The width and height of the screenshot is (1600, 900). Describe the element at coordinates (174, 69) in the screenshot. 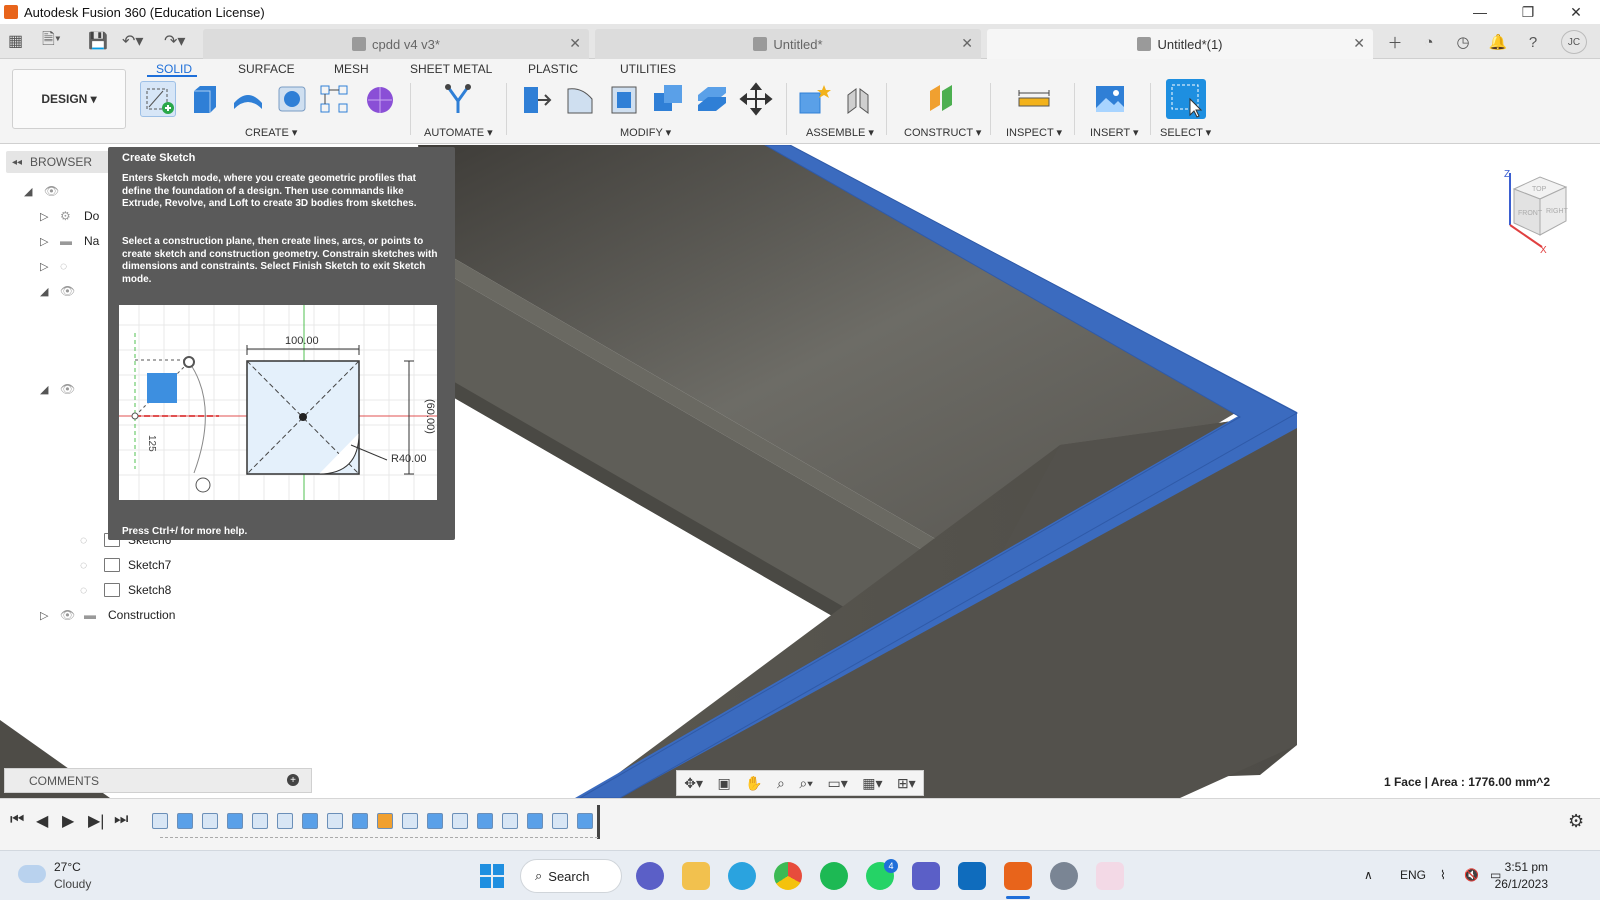

I see `tab-solid: SOLID` at that location.